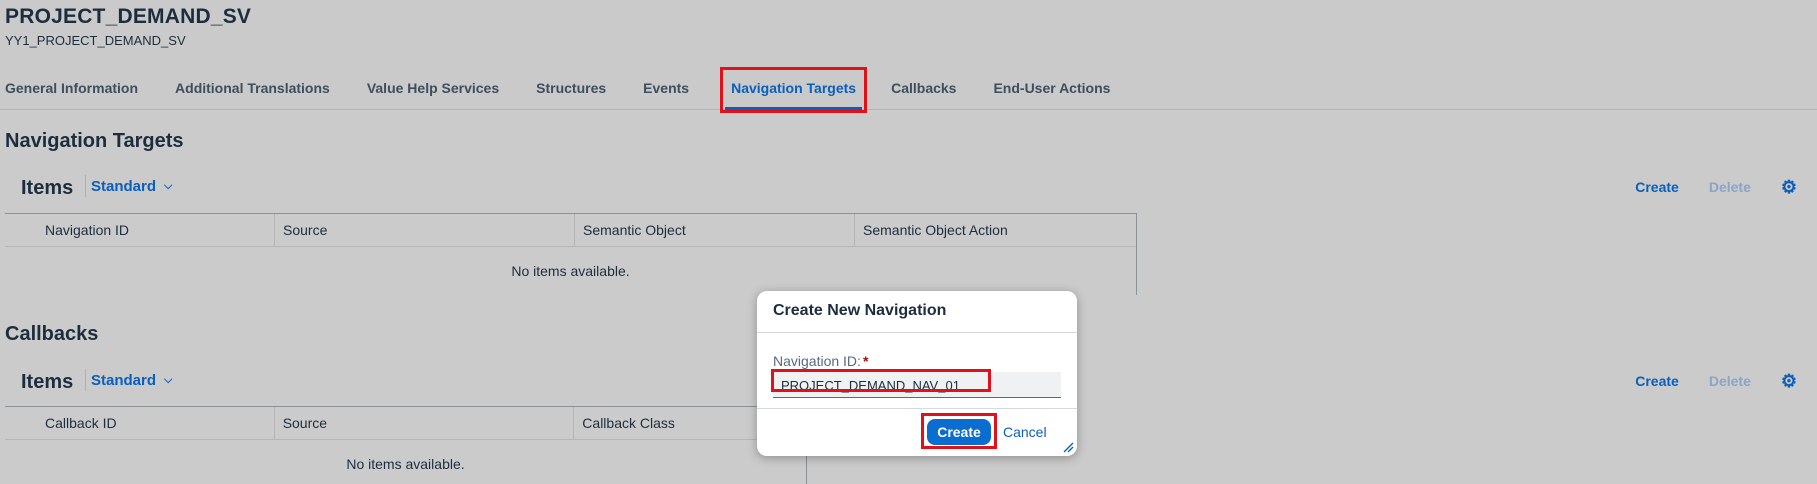 This screenshot has width=1817, height=484. What do you see at coordinates (95, 40) in the screenshot?
I see `page-subtitle: YY1_PROJECT_DEMAND_SV` at bounding box center [95, 40].